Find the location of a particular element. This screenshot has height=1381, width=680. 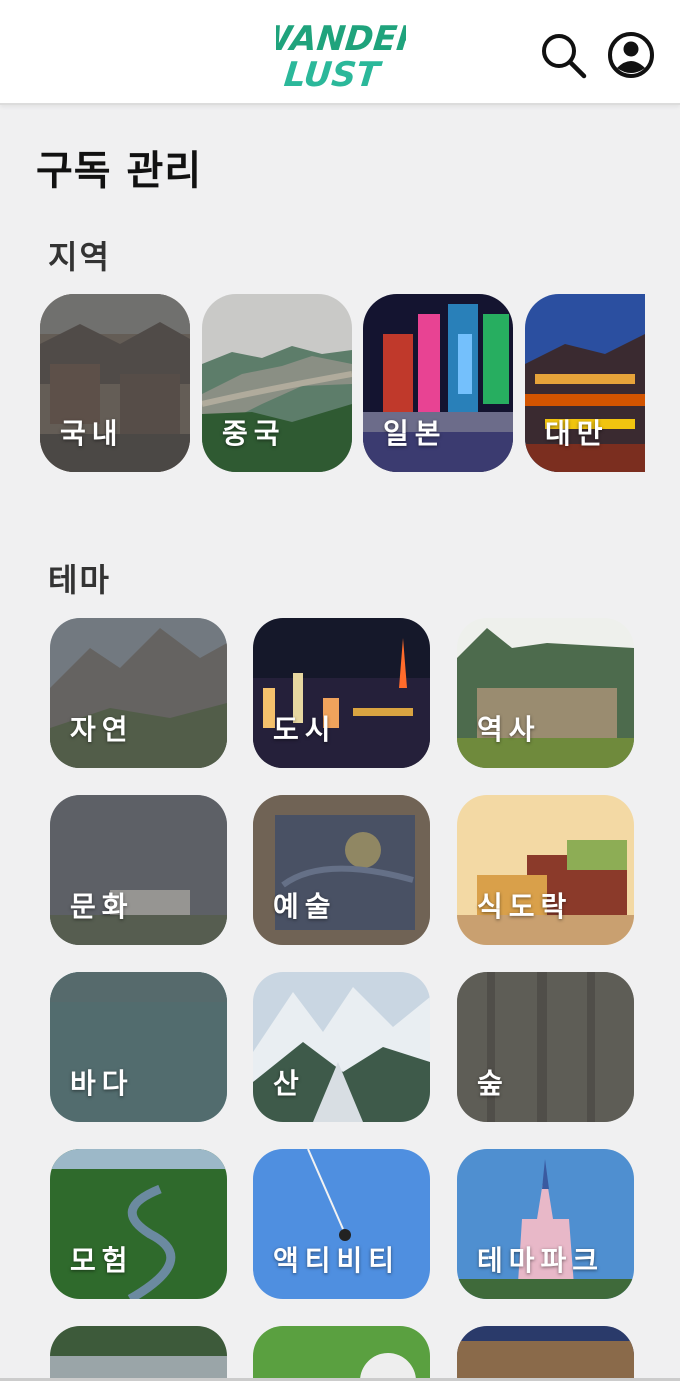

theme-tile-culture: 문화 is located at coordinates (138, 870).